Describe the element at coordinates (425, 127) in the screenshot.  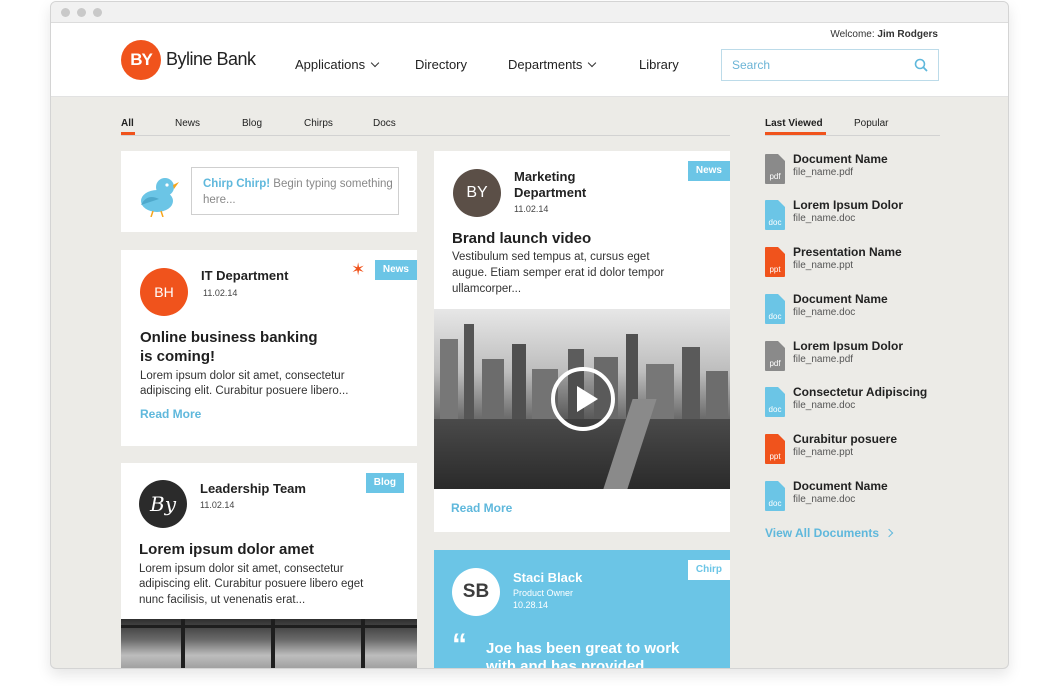
I see `filter-tabs: All News Blog Chirps Docs` at that location.